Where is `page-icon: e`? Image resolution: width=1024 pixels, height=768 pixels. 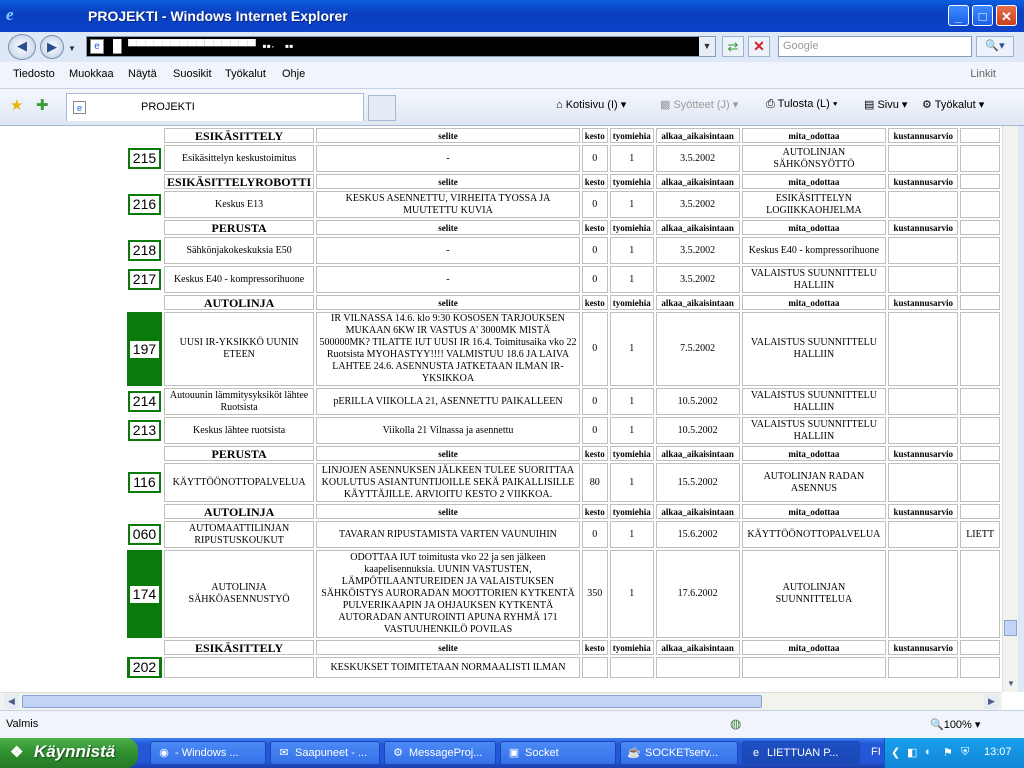 page-icon: e is located at coordinates (97, 46).